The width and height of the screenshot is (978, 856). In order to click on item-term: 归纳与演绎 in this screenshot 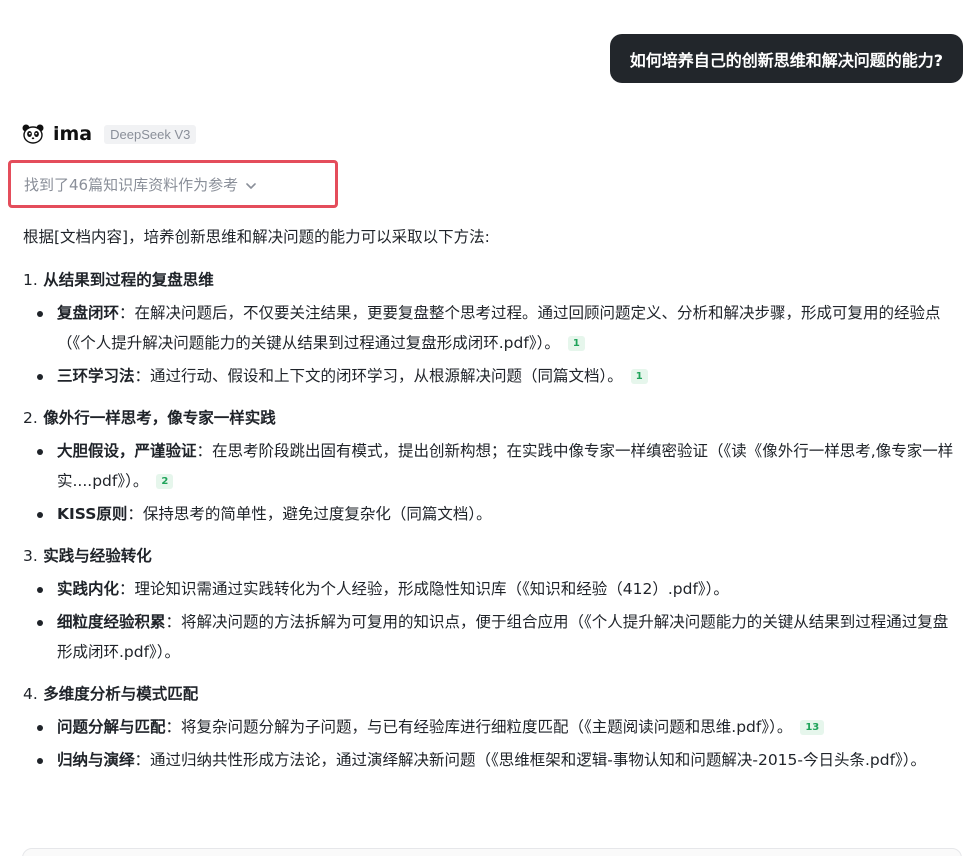, I will do `click(96, 760)`.